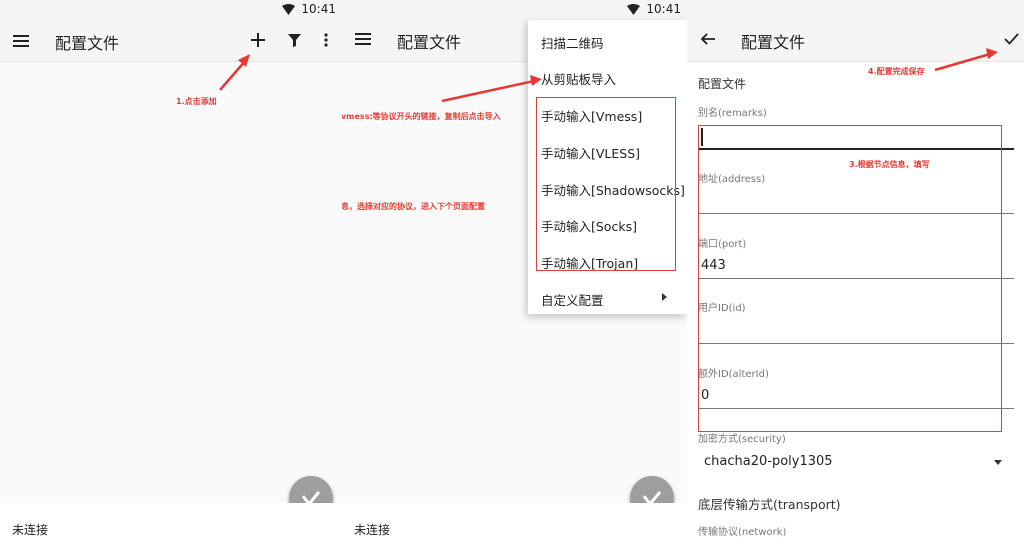 The height and width of the screenshot is (551, 1024). What do you see at coordinates (889, 164) in the screenshot?
I see `annotation-fill: 3.根据节点信息，填写` at bounding box center [889, 164].